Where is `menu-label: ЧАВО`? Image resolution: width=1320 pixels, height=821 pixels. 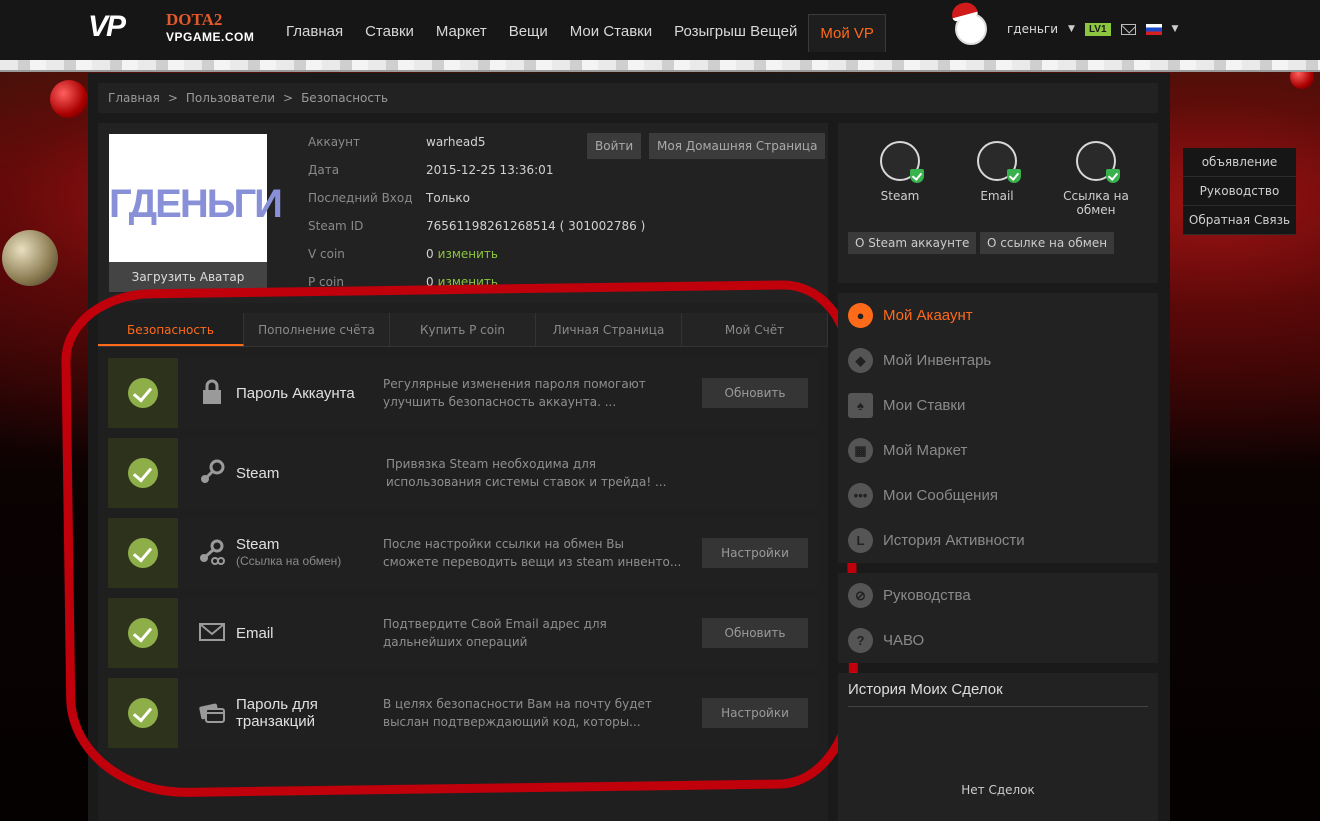 menu-label: ЧАВО is located at coordinates (904, 640).